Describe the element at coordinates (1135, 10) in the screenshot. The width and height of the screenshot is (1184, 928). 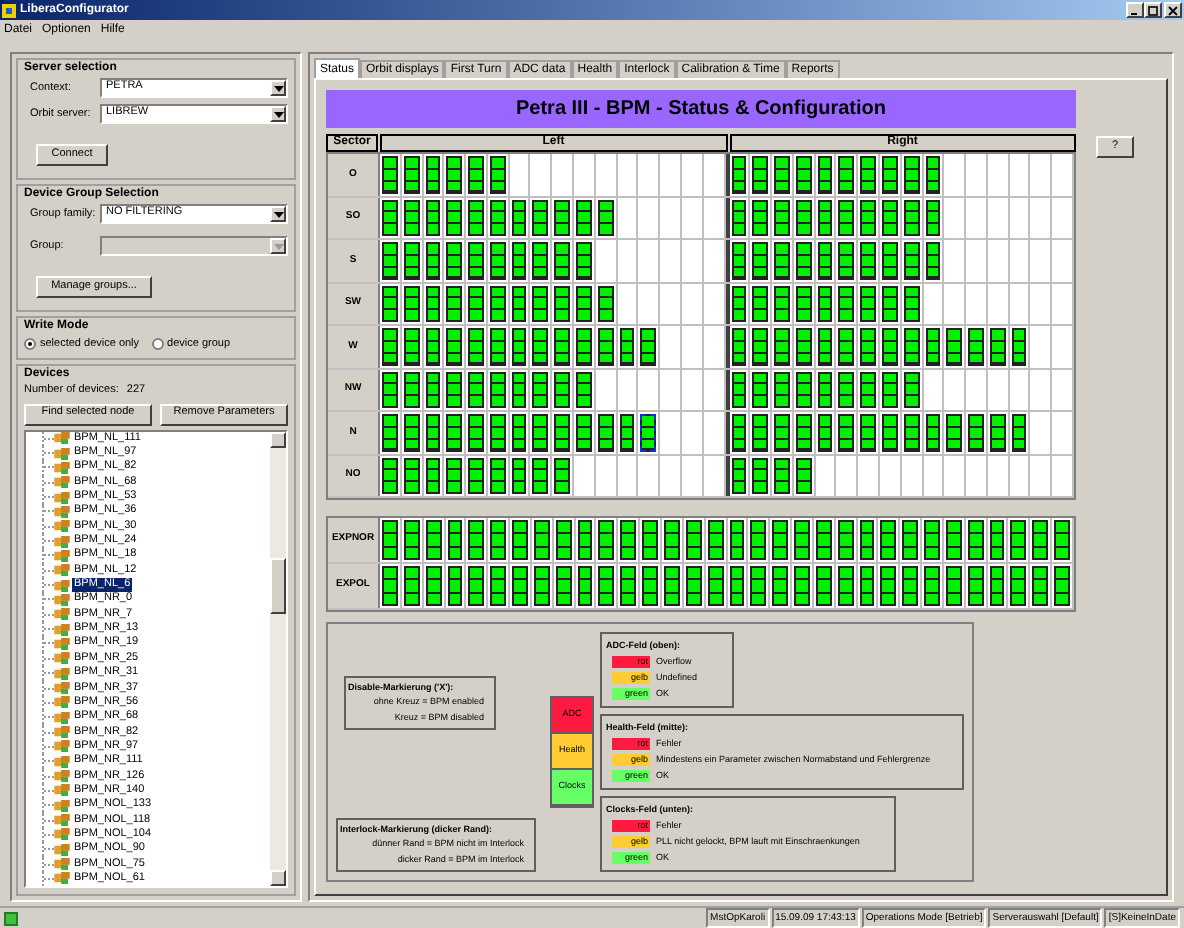
I see `minimize-icon` at that location.